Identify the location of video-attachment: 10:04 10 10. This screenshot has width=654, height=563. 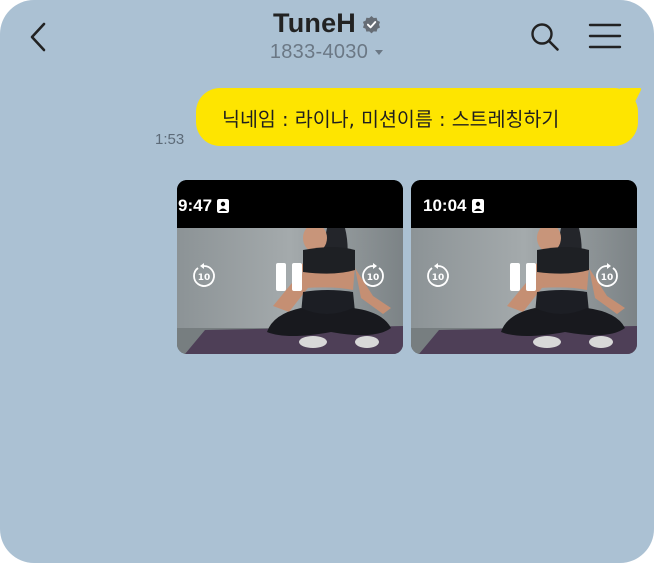
(524, 267).